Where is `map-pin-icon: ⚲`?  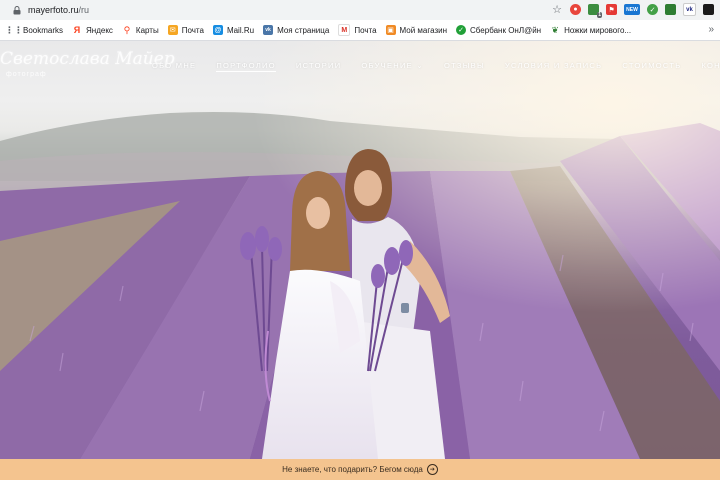 map-pin-icon: ⚲ is located at coordinates (127, 29).